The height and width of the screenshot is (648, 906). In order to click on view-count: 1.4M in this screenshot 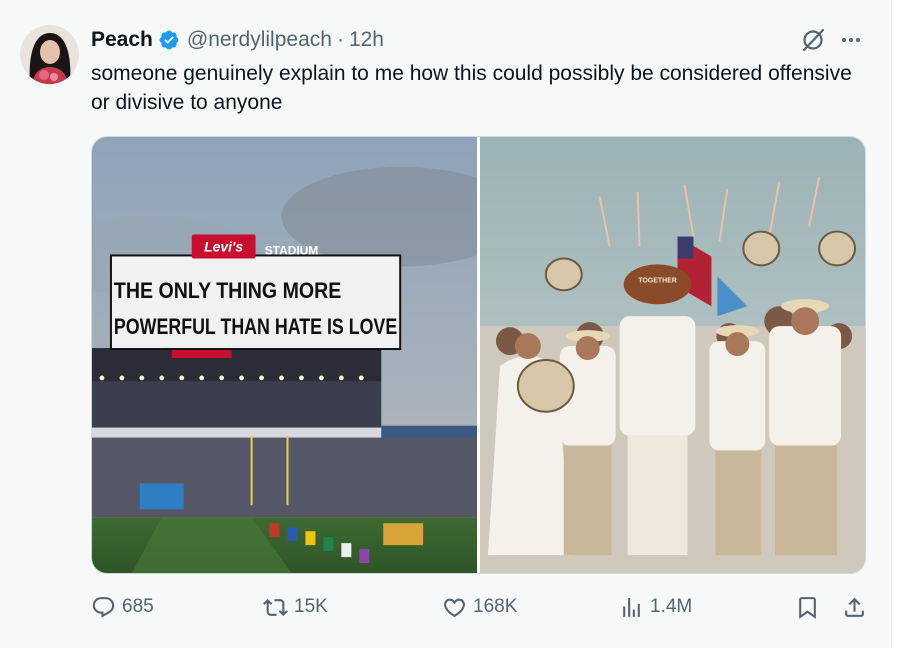, I will do `click(671, 606)`.